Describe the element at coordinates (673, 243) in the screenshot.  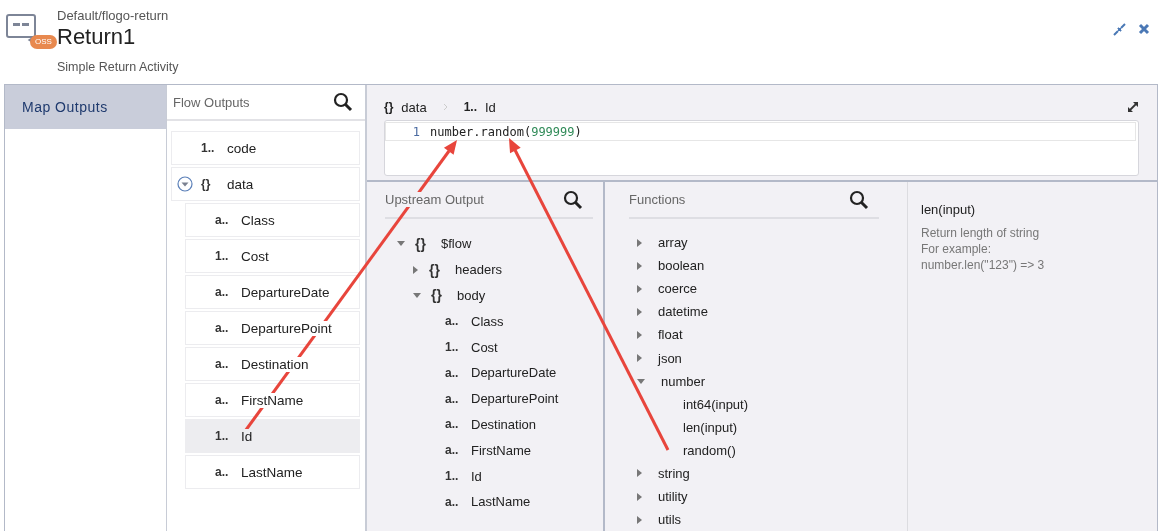
I see `function-item: array` at that location.